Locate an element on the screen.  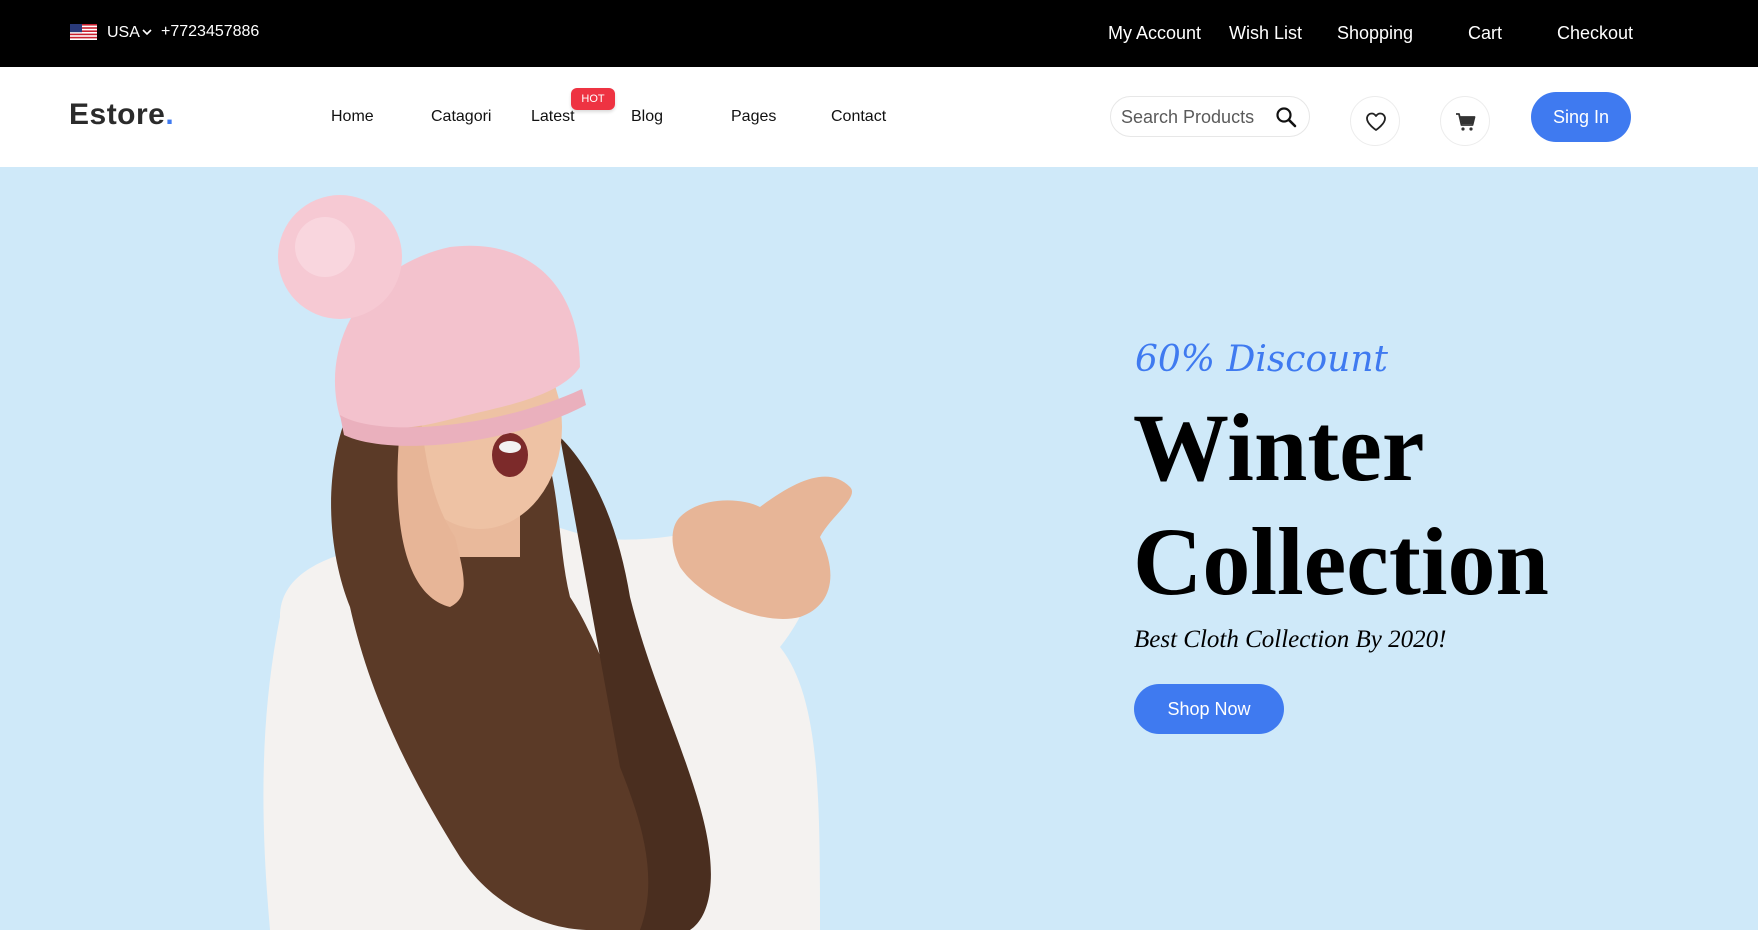
nav-catagori: Catagori is located at coordinates (461, 117).